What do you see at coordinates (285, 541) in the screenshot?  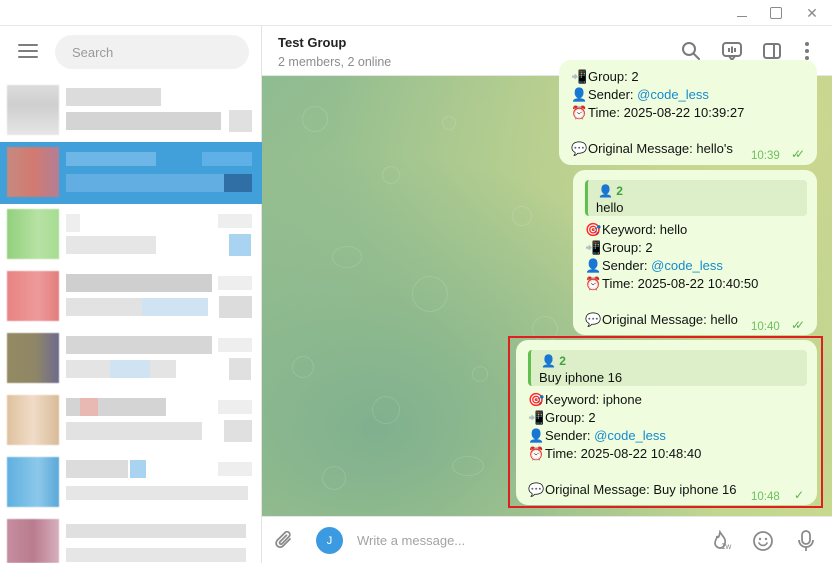 I see `attach-icon` at bounding box center [285, 541].